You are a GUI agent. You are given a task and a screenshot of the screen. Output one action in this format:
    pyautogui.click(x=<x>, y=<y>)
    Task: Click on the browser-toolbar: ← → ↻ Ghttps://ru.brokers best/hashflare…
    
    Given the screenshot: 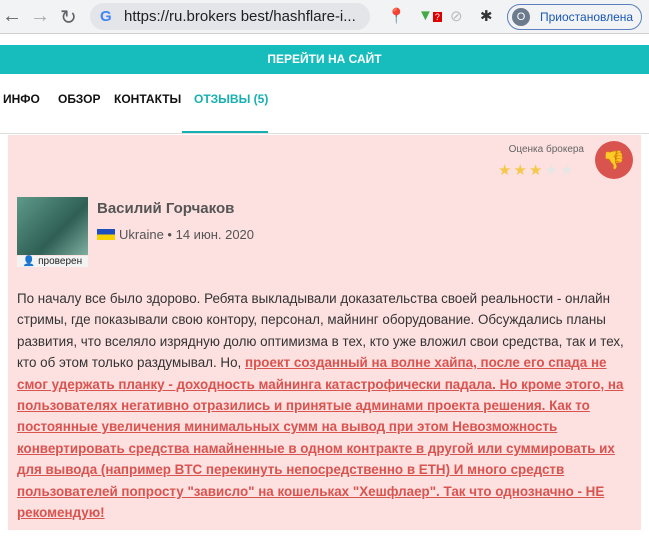 What is the action you would take?
    pyautogui.click(x=324, y=17)
    